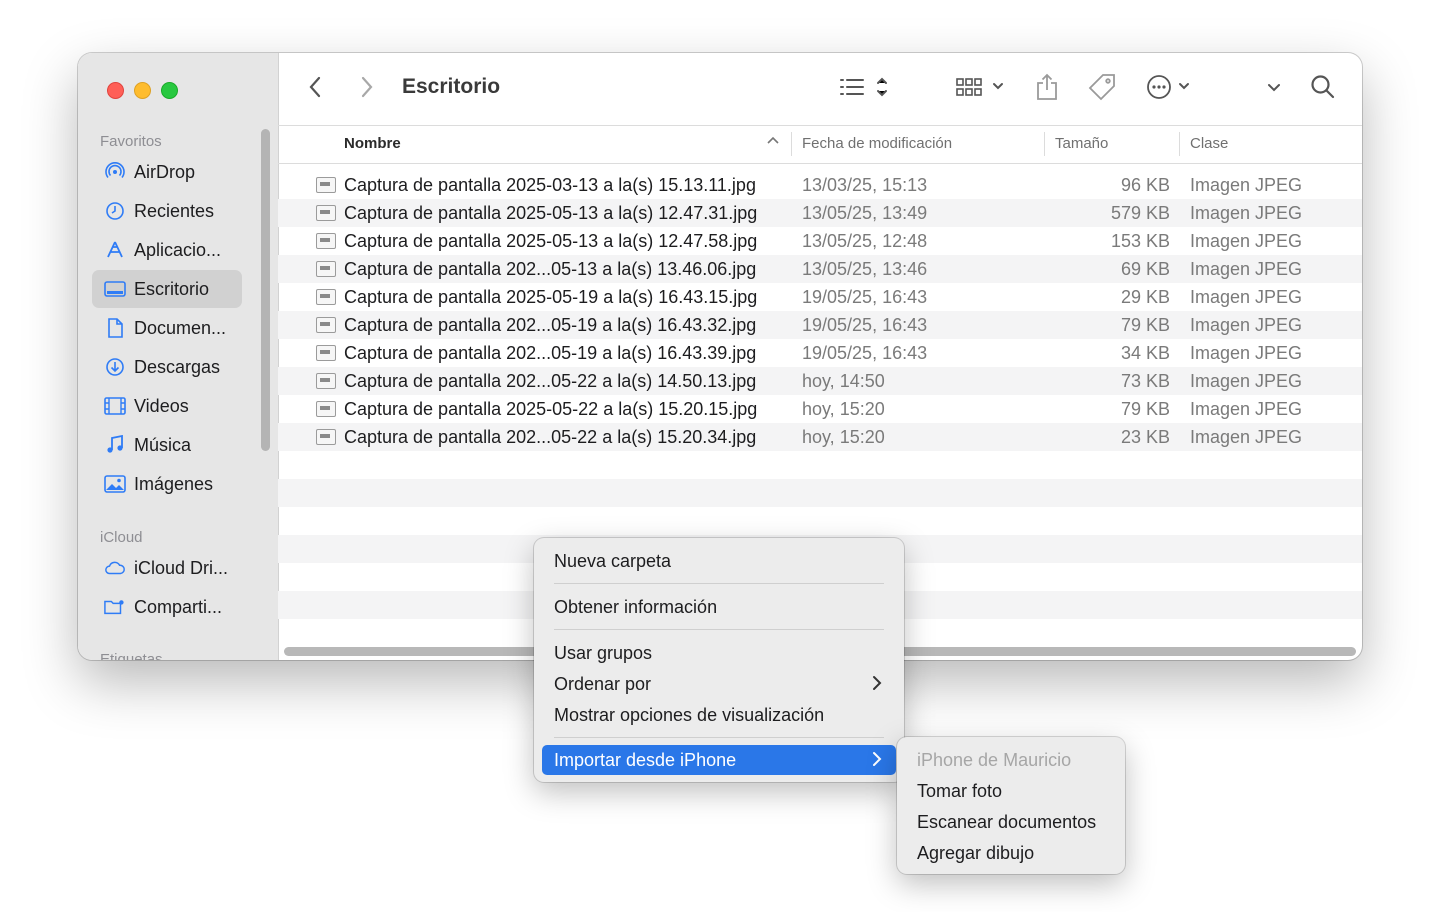 The image size is (1440, 912). Describe the element at coordinates (131, 655) in the screenshot. I see `sidebar-section-tags: Etiquetas` at that location.